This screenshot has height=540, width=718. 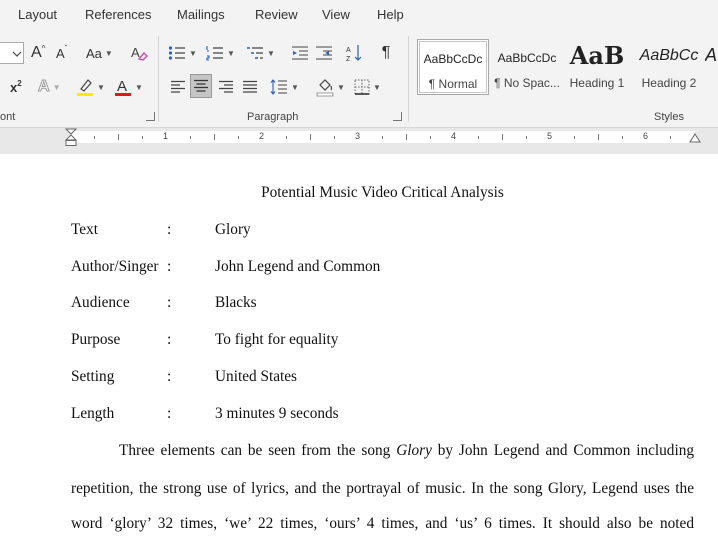 What do you see at coordinates (454, 136) in the screenshot?
I see `ruler-number: 4` at bounding box center [454, 136].